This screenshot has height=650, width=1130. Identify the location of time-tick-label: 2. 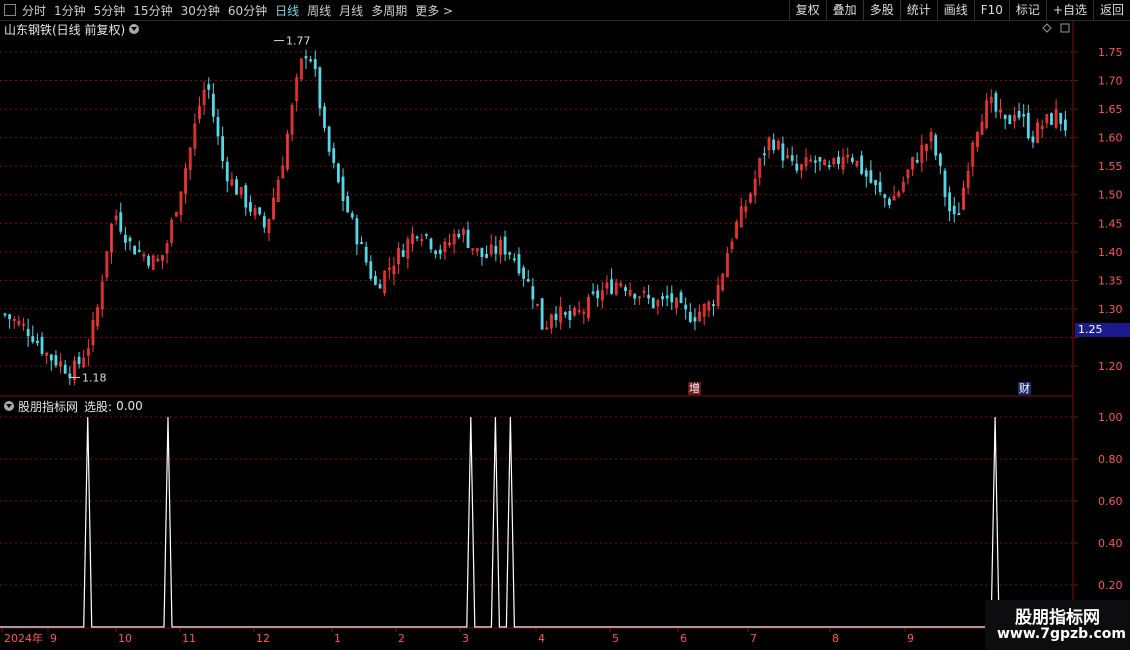
(401, 638).